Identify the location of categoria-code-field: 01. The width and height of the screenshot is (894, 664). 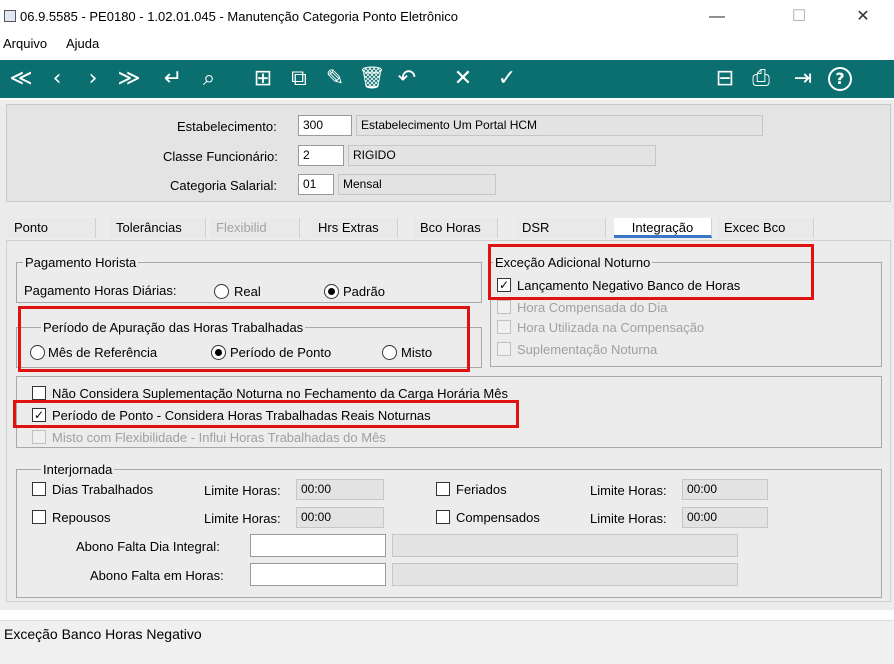
(316, 184).